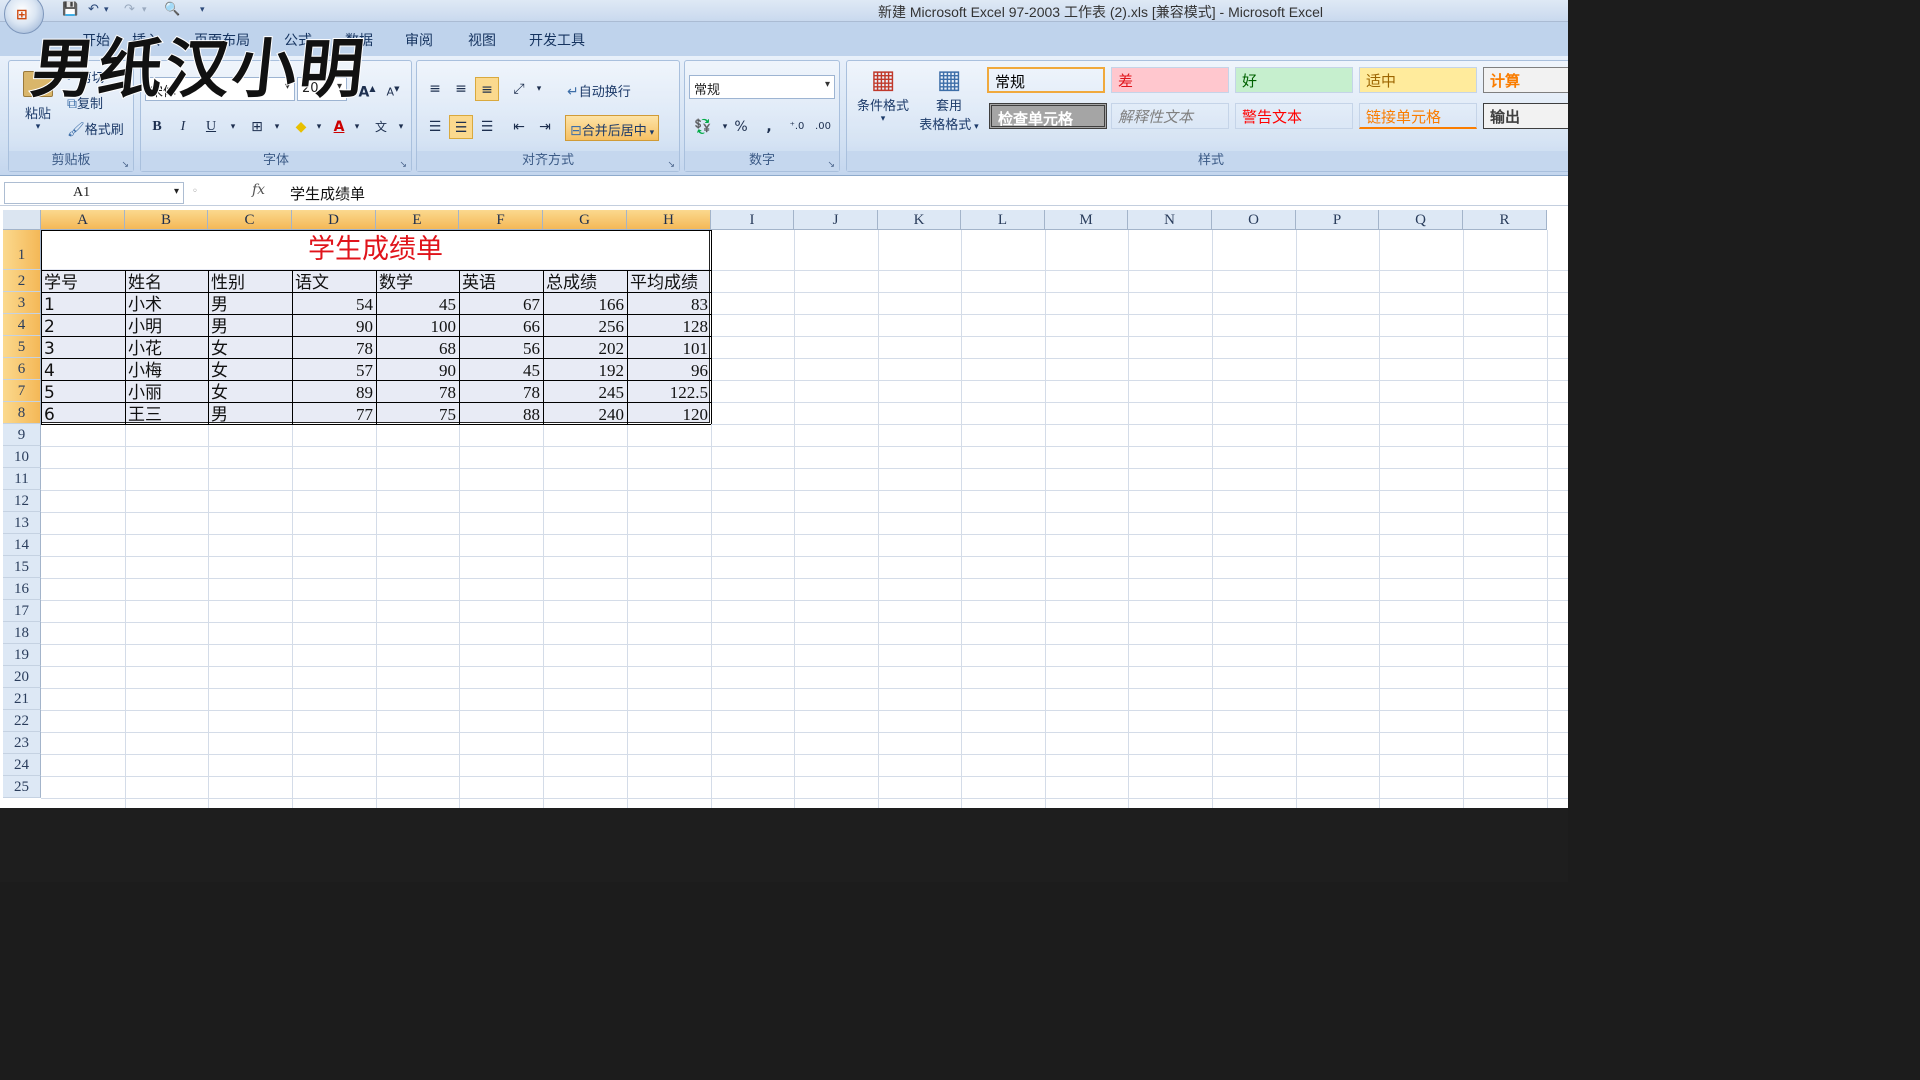 The width and height of the screenshot is (1920, 1080). What do you see at coordinates (22, 457) in the screenshot?
I see `row-header-10: 10` at bounding box center [22, 457].